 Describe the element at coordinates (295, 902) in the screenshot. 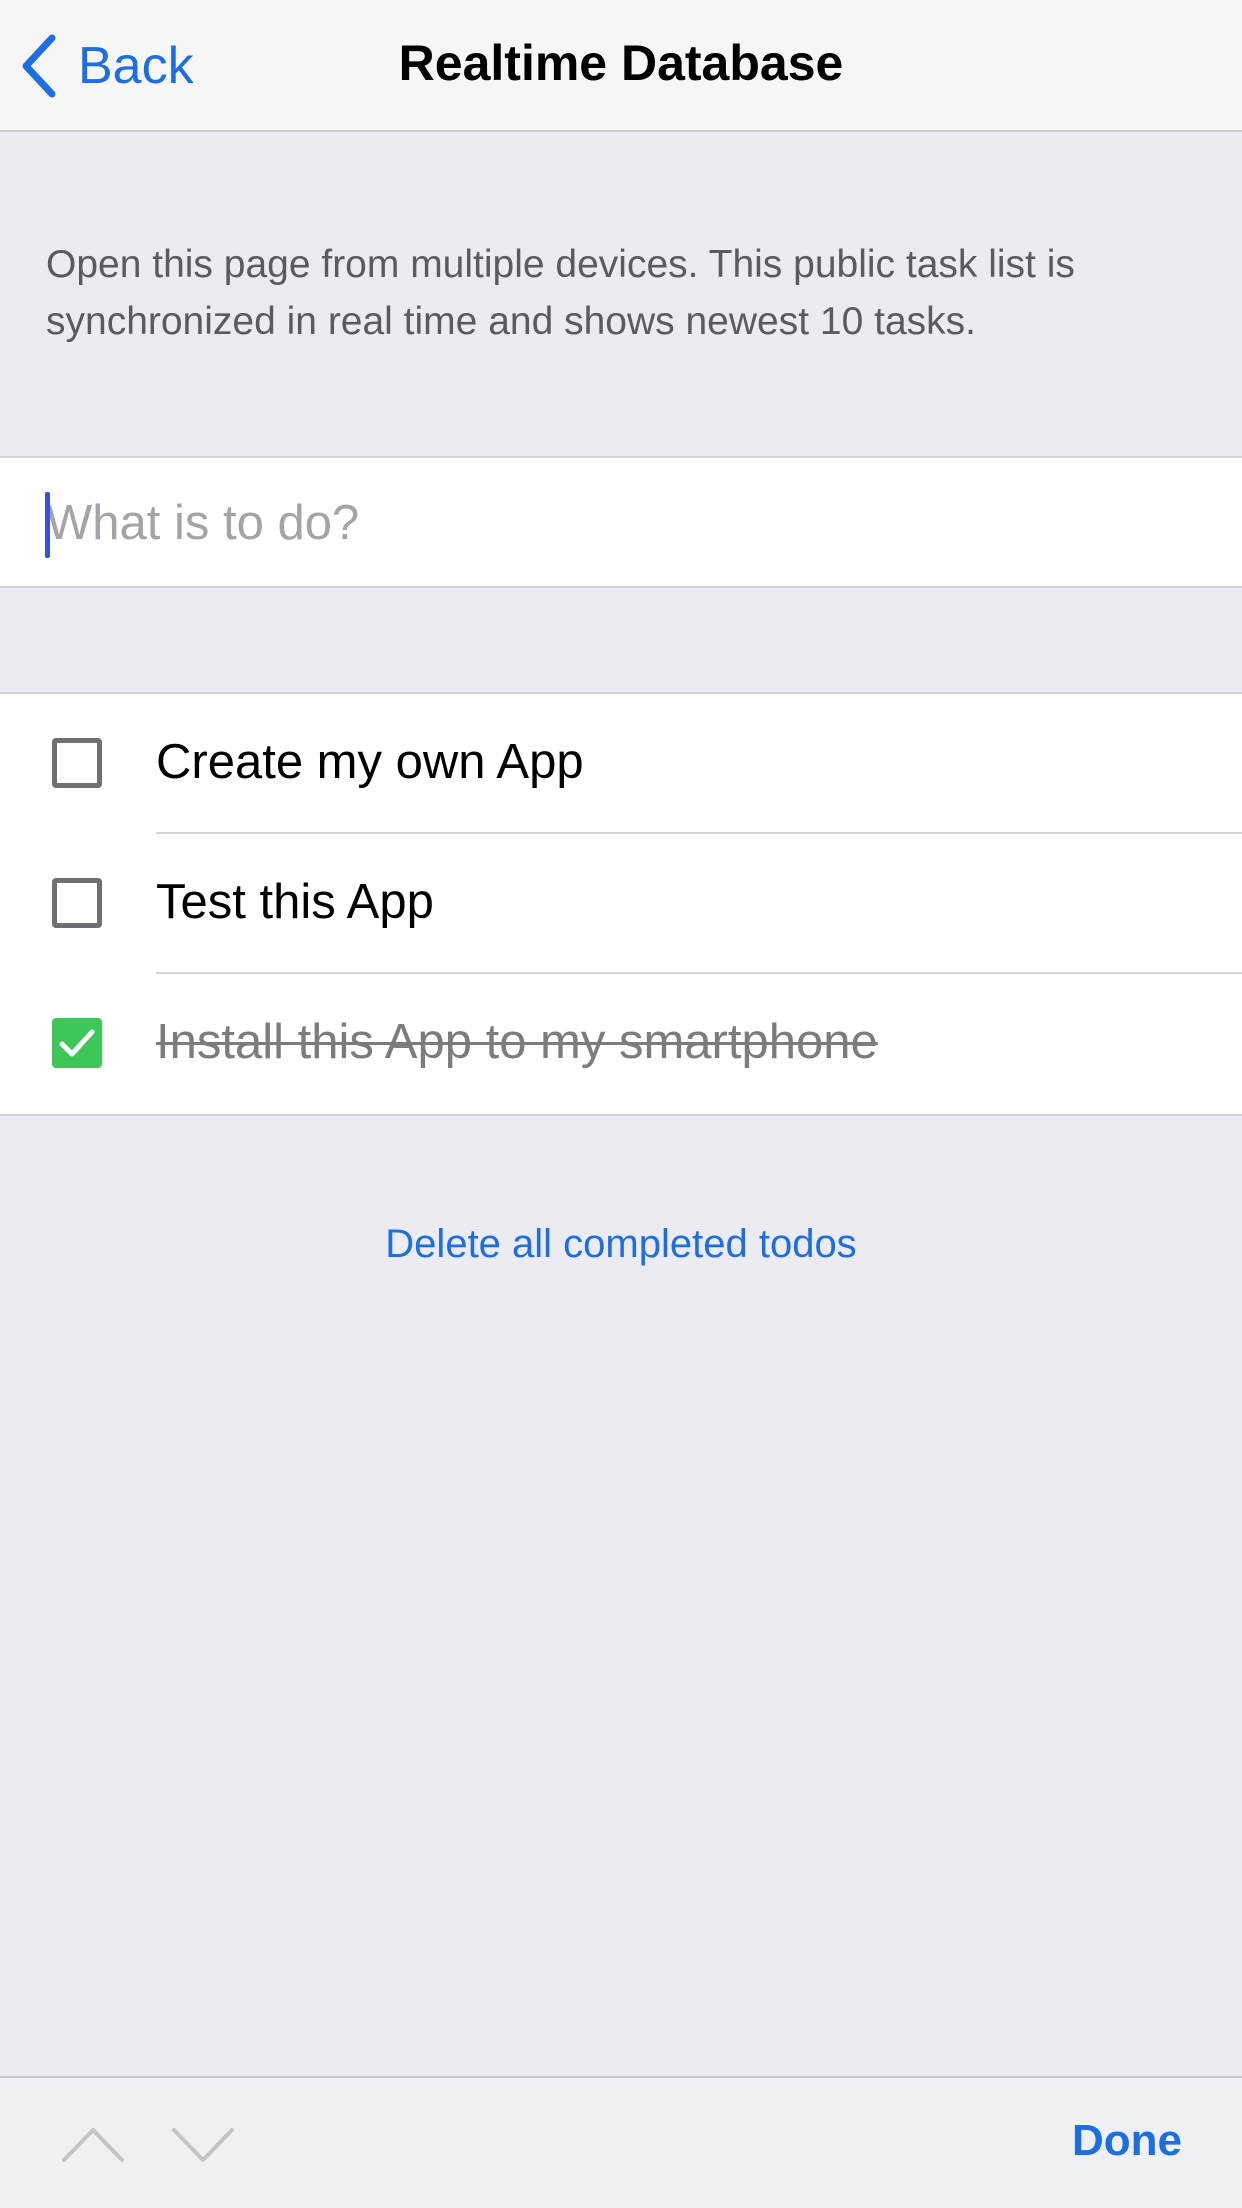

I see `todo-label: Test this App` at that location.